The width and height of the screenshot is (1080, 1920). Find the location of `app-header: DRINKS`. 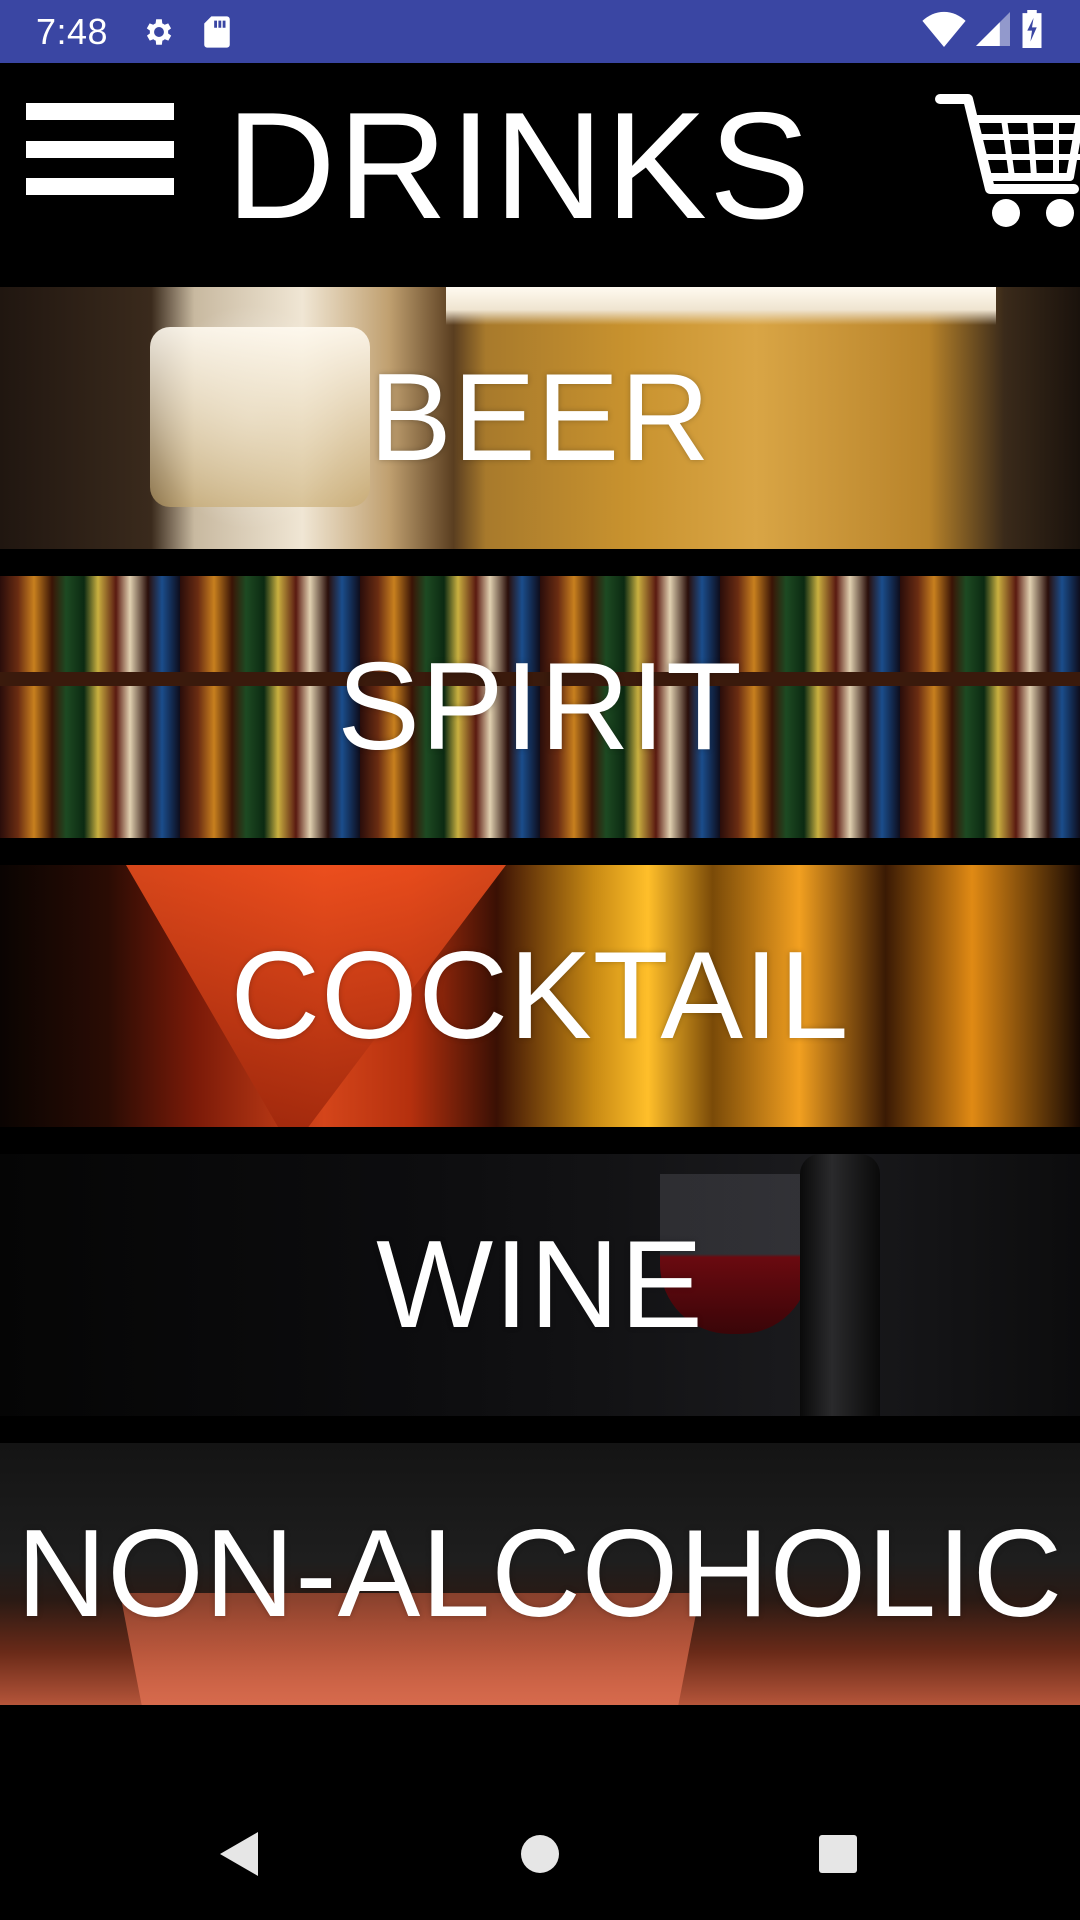

app-header: DRINKS is located at coordinates (540, 175).